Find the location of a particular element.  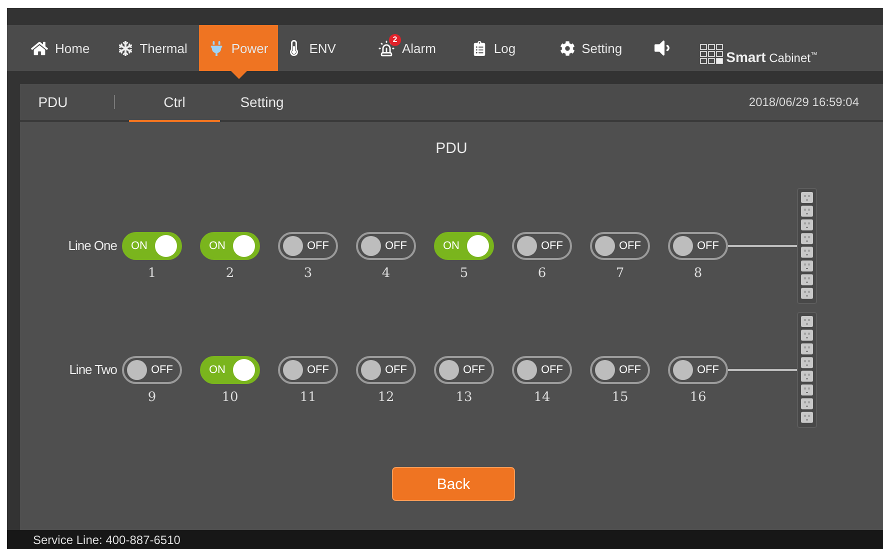

nav-label: Thermal is located at coordinates (164, 48).